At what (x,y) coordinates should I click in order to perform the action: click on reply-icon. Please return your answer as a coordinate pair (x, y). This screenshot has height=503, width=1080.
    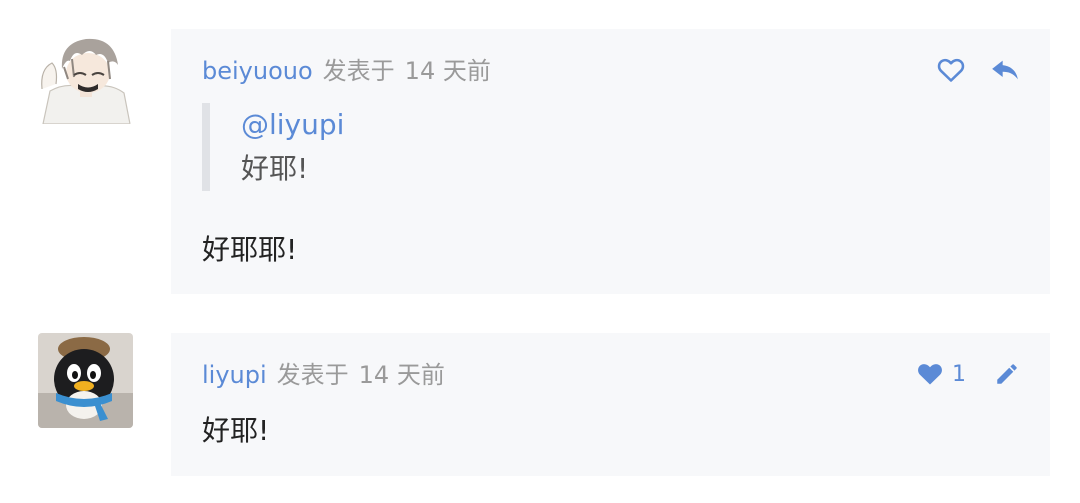
    Looking at the image, I should click on (1005, 70).